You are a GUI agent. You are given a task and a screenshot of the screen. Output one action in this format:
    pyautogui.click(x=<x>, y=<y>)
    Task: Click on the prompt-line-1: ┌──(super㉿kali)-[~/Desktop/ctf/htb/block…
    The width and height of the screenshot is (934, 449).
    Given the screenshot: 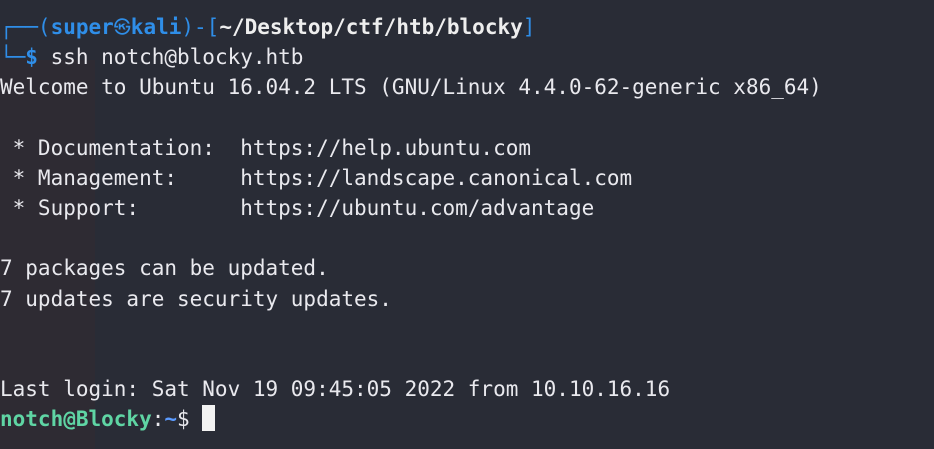 What is the action you would take?
    pyautogui.click(x=467, y=27)
    